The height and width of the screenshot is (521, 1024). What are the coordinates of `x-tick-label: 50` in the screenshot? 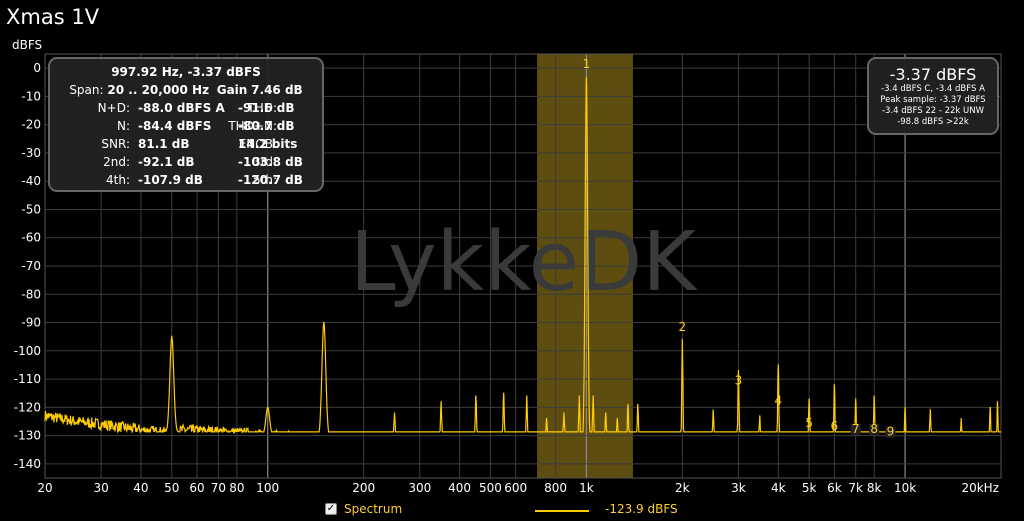 It's located at (171, 488).